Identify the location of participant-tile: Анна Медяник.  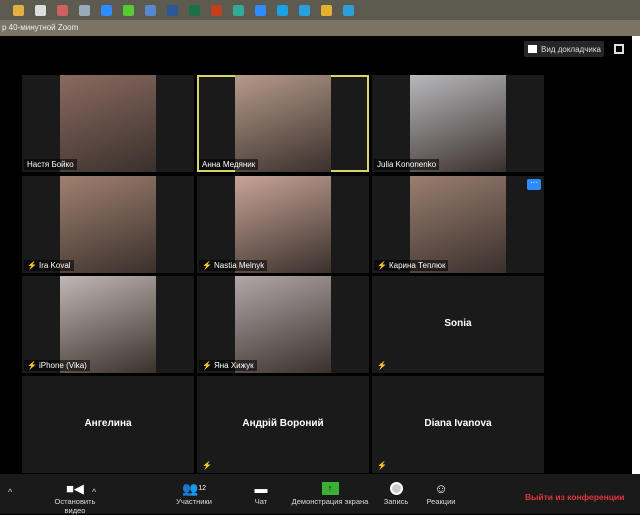
(283, 123).